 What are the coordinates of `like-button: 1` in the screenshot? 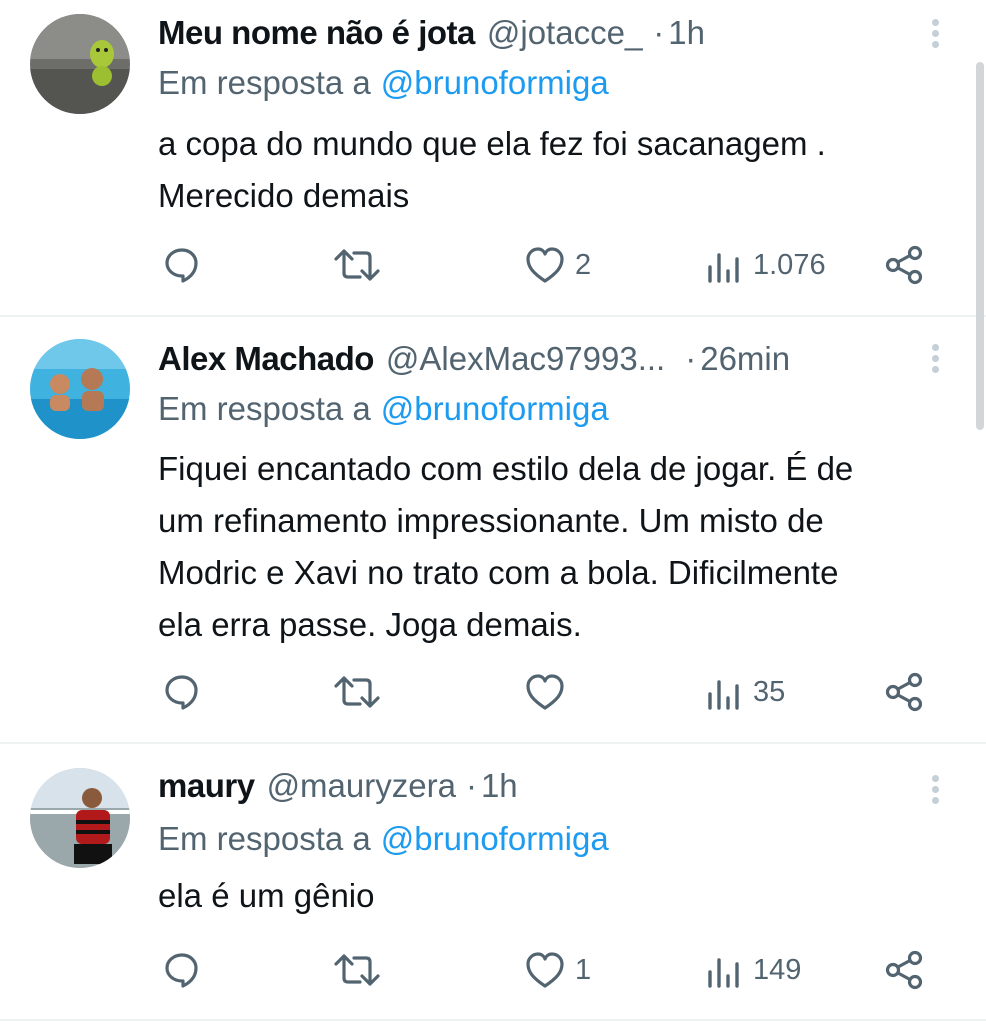 It's located at (557, 970).